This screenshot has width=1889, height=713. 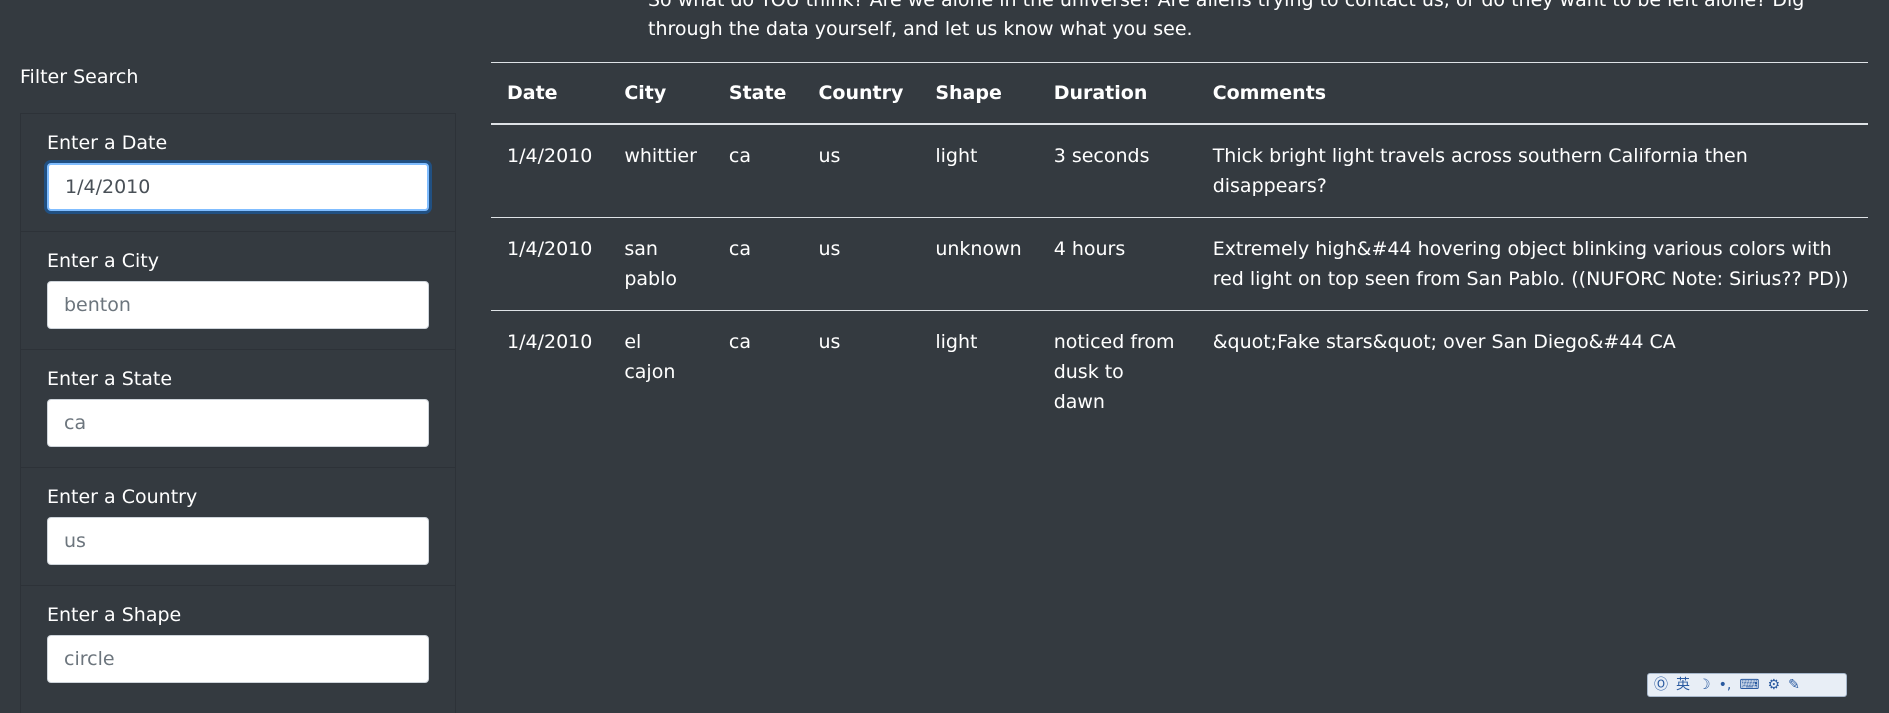 I want to click on state-label: Enter a State, so click(x=110, y=379).